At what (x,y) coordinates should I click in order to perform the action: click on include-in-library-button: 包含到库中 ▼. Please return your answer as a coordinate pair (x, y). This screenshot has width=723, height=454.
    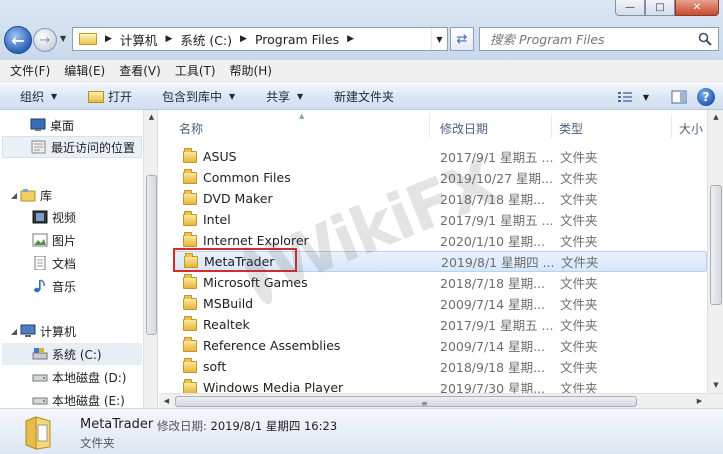
    Looking at the image, I should click on (198, 96).